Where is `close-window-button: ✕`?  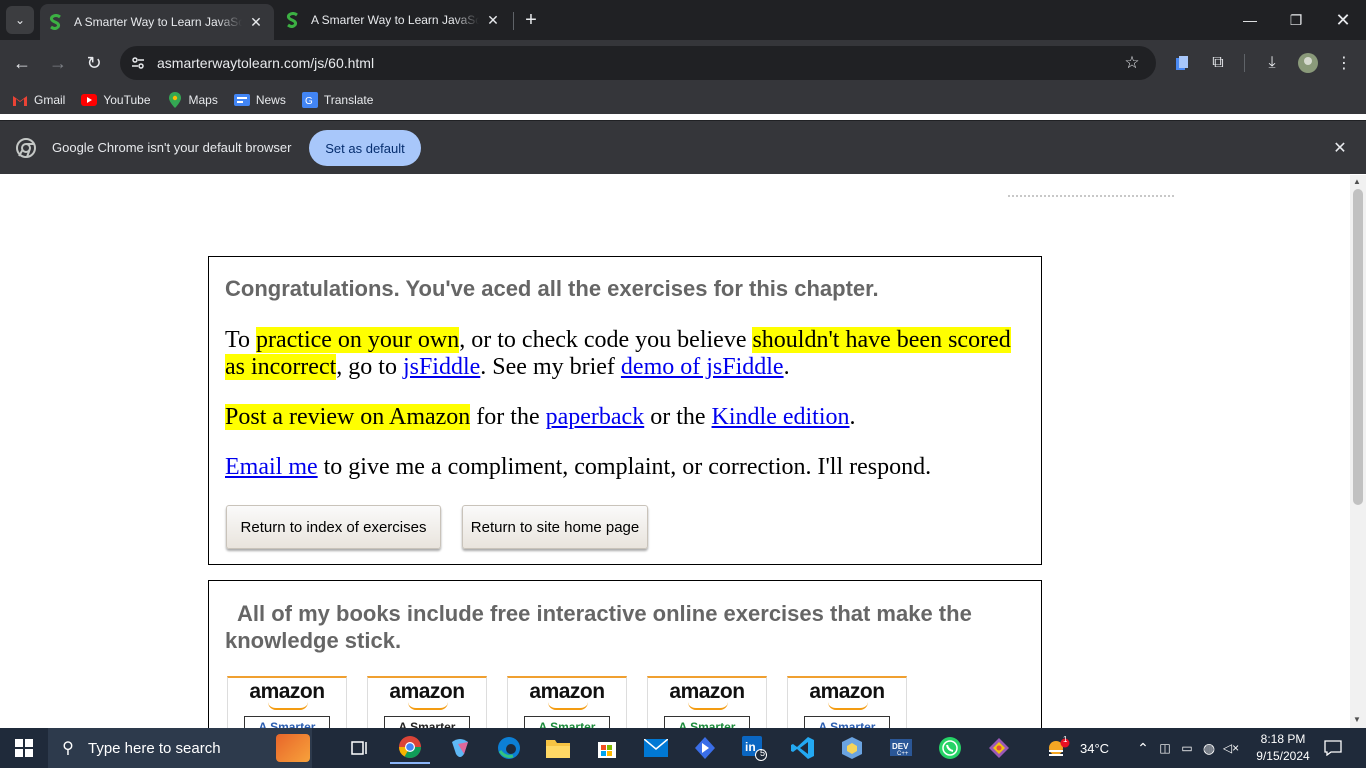
close-window-button: ✕ is located at coordinates (1343, 20).